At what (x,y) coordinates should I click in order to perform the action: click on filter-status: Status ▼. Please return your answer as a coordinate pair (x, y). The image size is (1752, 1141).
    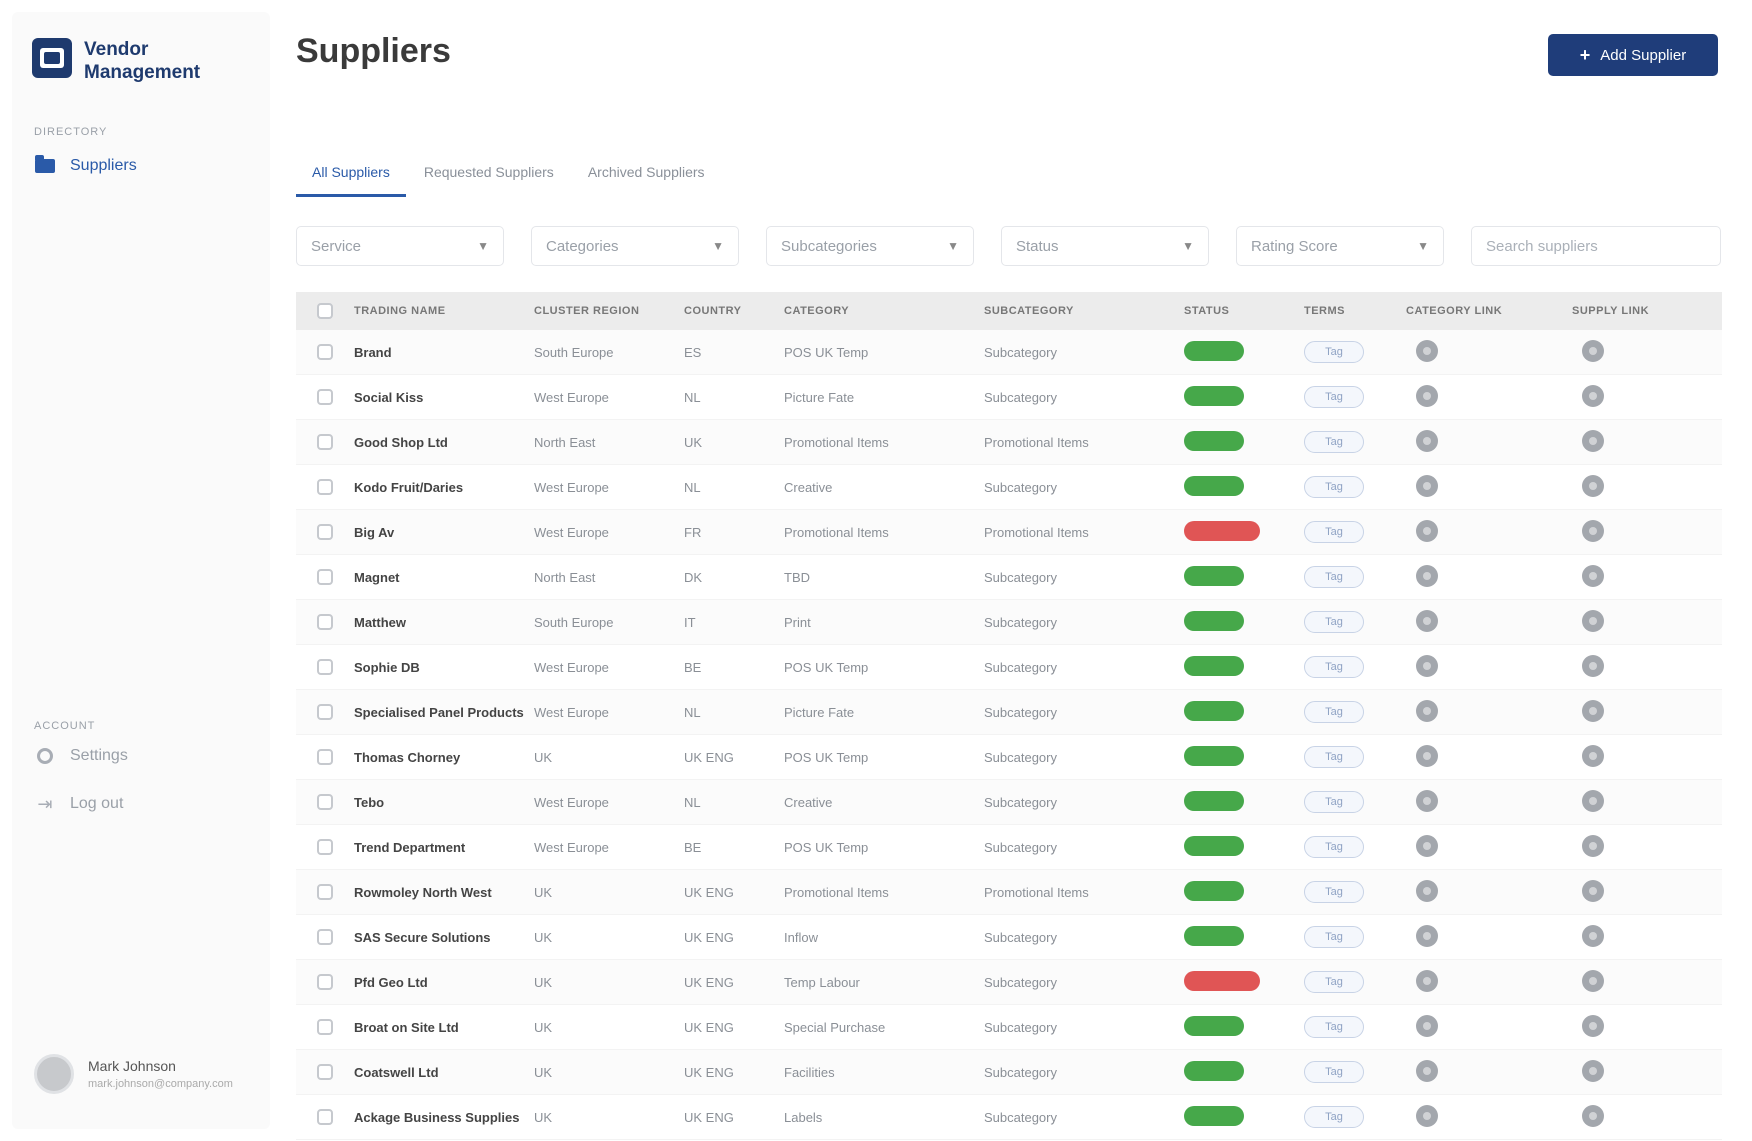
    Looking at the image, I should click on (1105, 246).